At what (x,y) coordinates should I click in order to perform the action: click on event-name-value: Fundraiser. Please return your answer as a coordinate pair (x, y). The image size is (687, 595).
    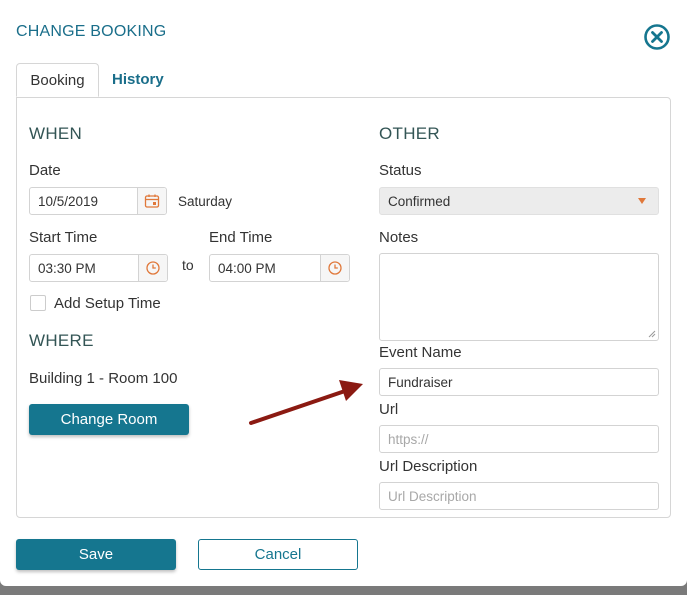
    Looking at the image, I should click on (420, 382).